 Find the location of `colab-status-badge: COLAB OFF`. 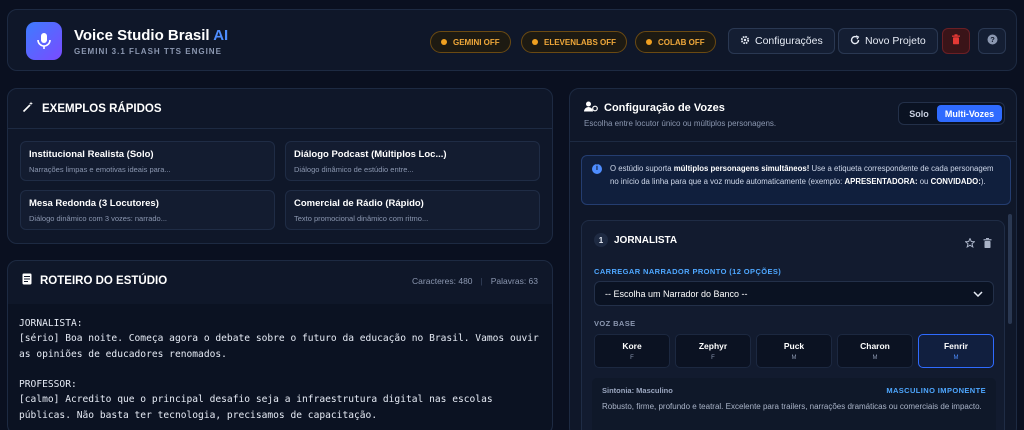

colab-status-badge: COLAB OFF is located at coordinates (675, 42).